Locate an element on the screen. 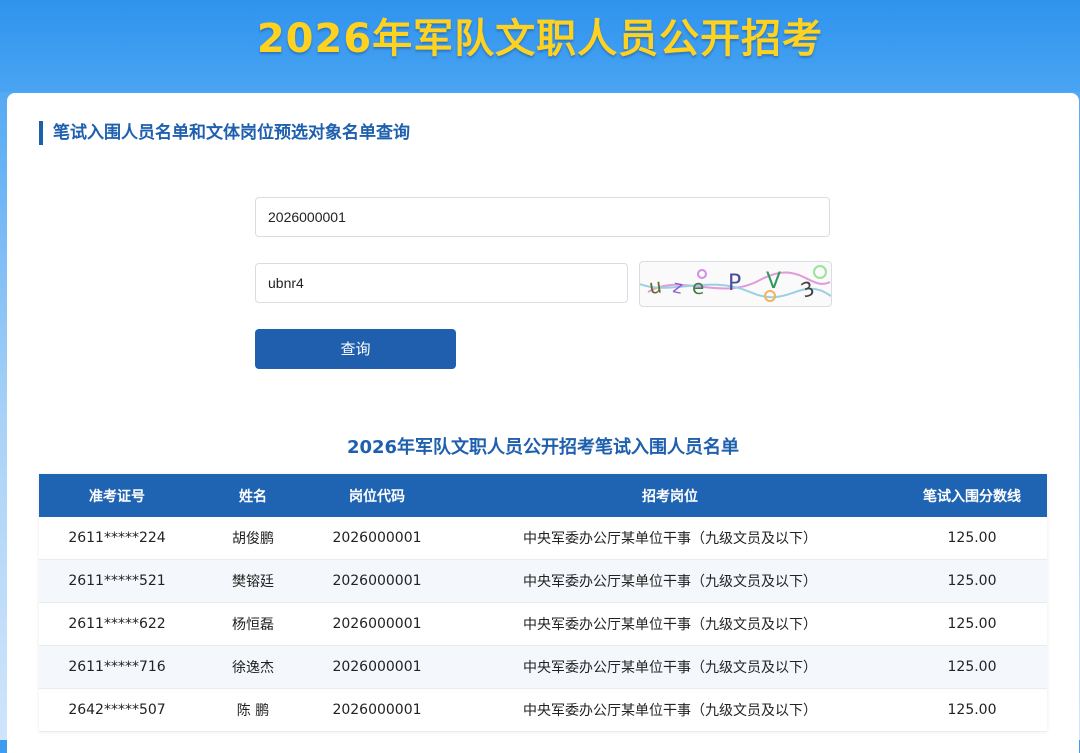 This screenshot has height=753, width=1080. captcha-graphic: u z e P V 3 is located at coordinates (735, 284).